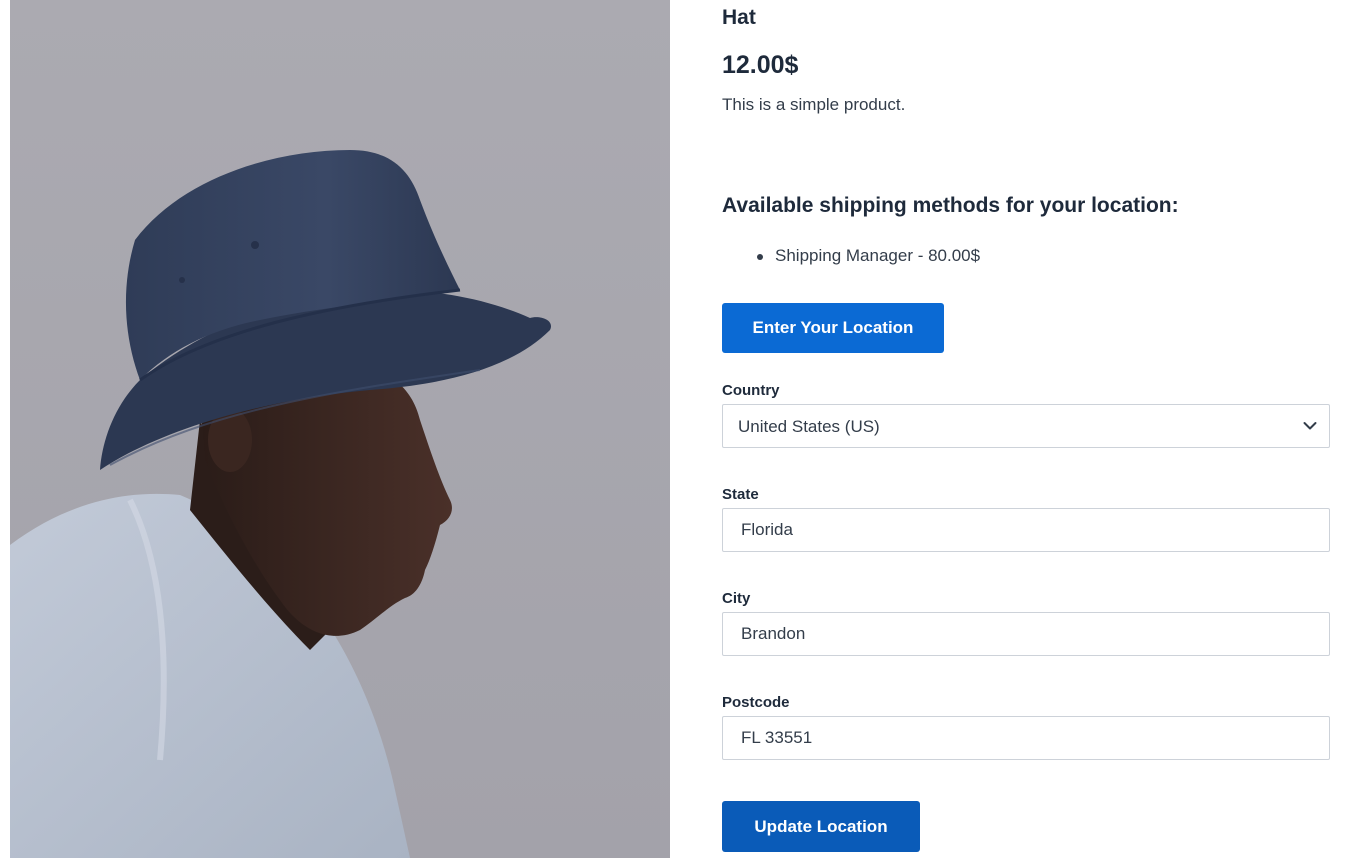  Describe the element at coordinates (878, 255) in the screenshot. I see `shipping-method-label: Shipping Manager - 80.00$` at that location.